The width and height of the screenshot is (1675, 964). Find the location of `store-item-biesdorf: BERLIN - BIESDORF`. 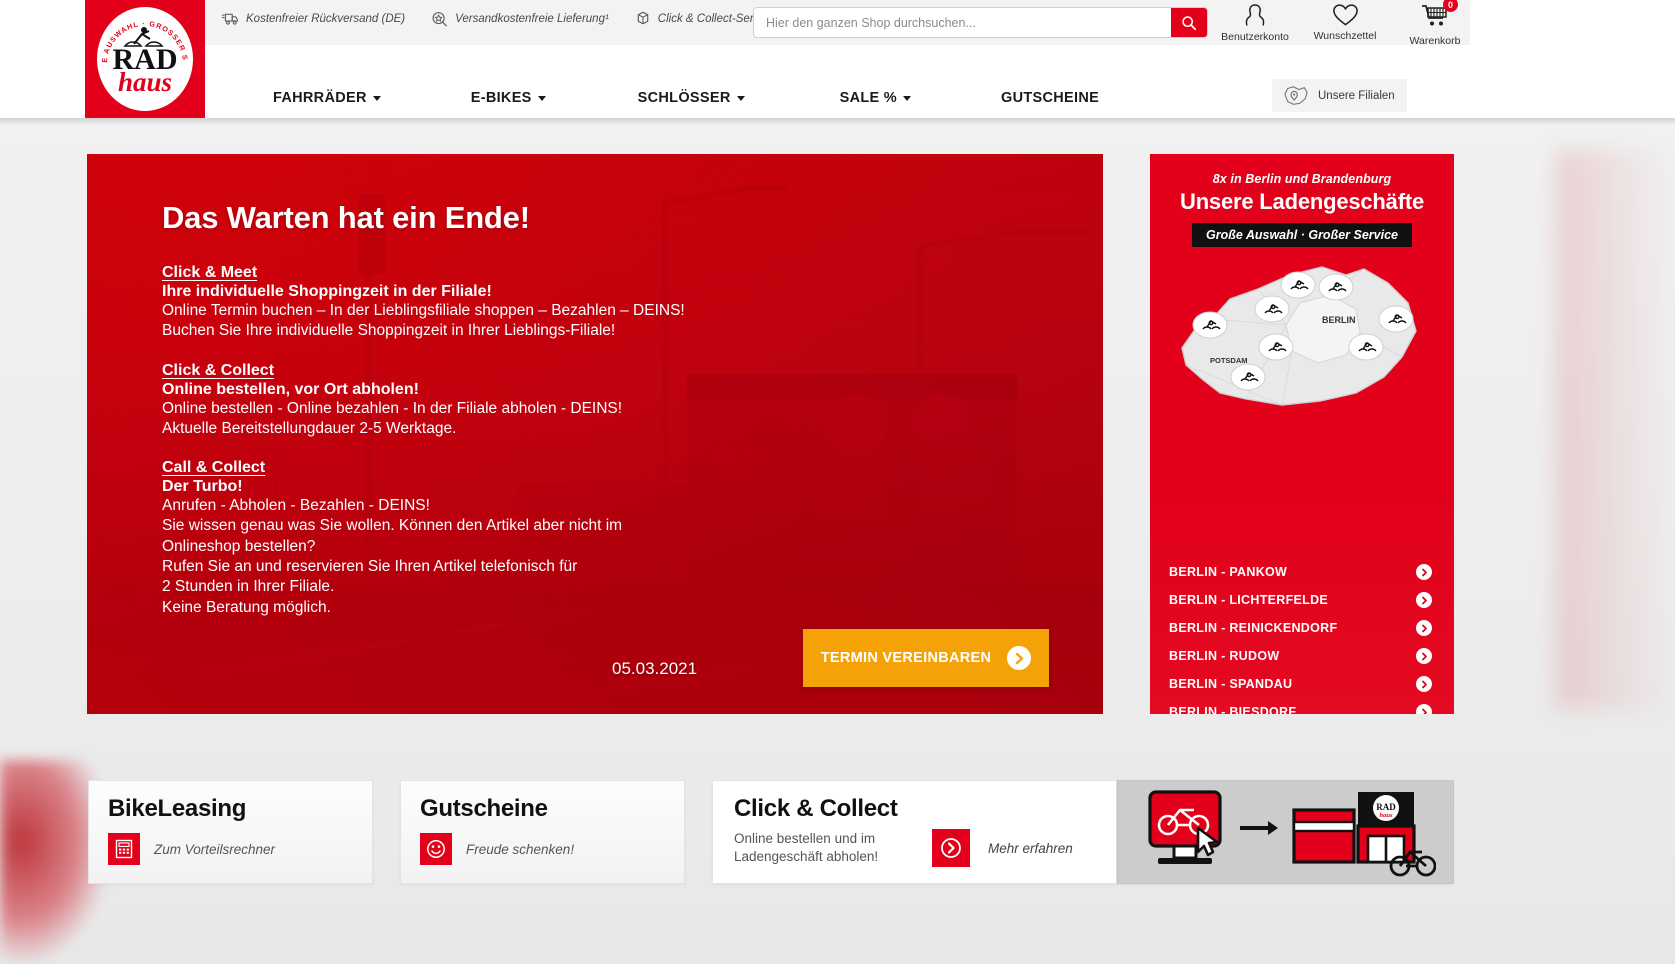

store-item-biesdorf: BERLIN - BIESDORF is located at coordinates (1302, 706).